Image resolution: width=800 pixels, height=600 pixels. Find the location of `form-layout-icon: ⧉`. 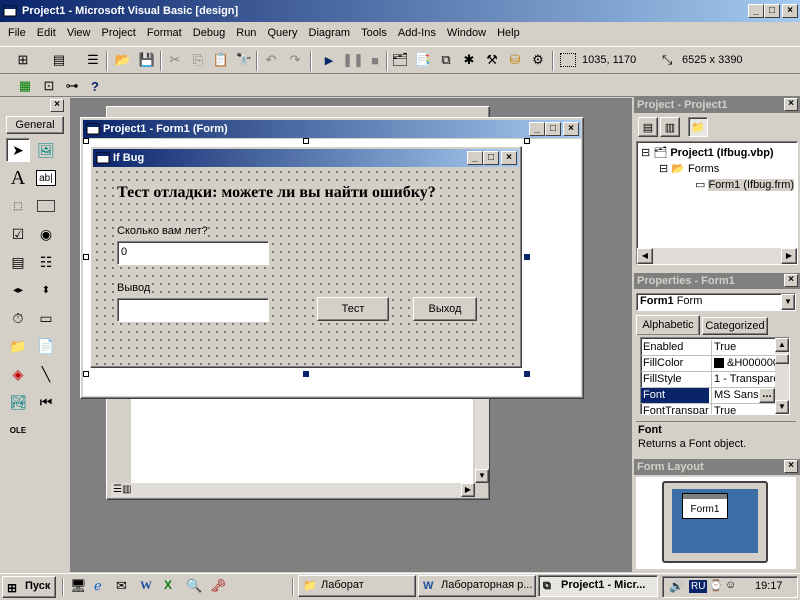

form-layout-icon: ⧉ is located at coordinates (446, 60).